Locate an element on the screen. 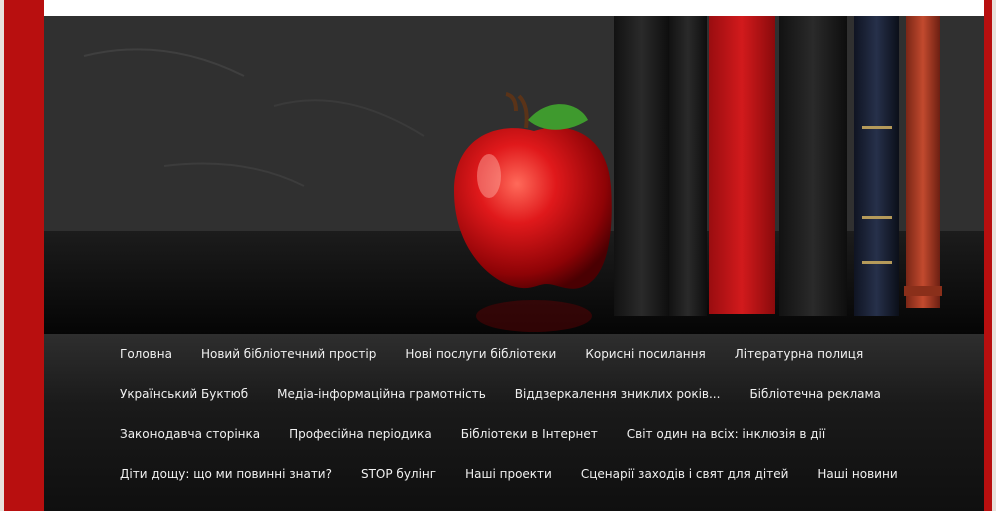 Image resolution: width=996 pixels, height=511 pixels. nav-link-periodicals: Професійна періодика is located at coordinates (360, 434).